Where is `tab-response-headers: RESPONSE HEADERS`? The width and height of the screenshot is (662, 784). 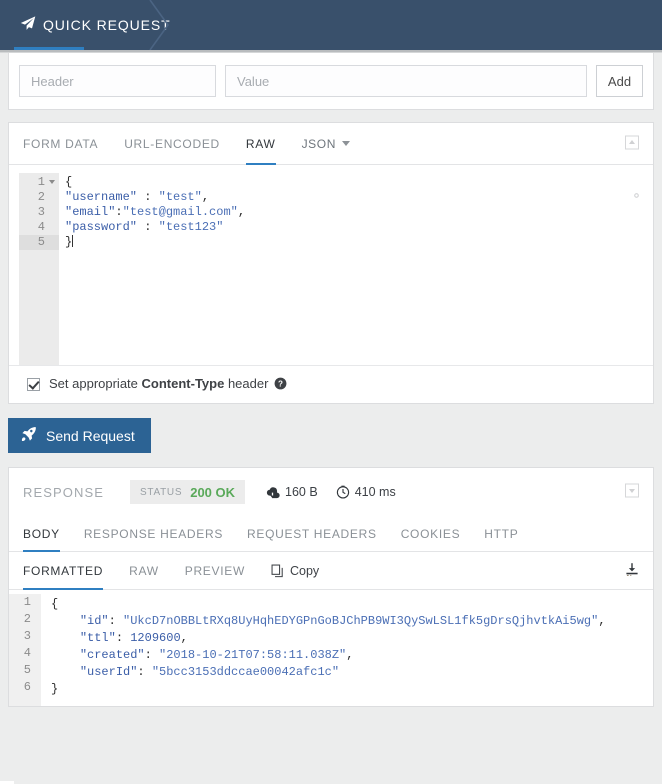
tab-response-headers: RESPONSE HEADERS is located at coordinates (153, 534).